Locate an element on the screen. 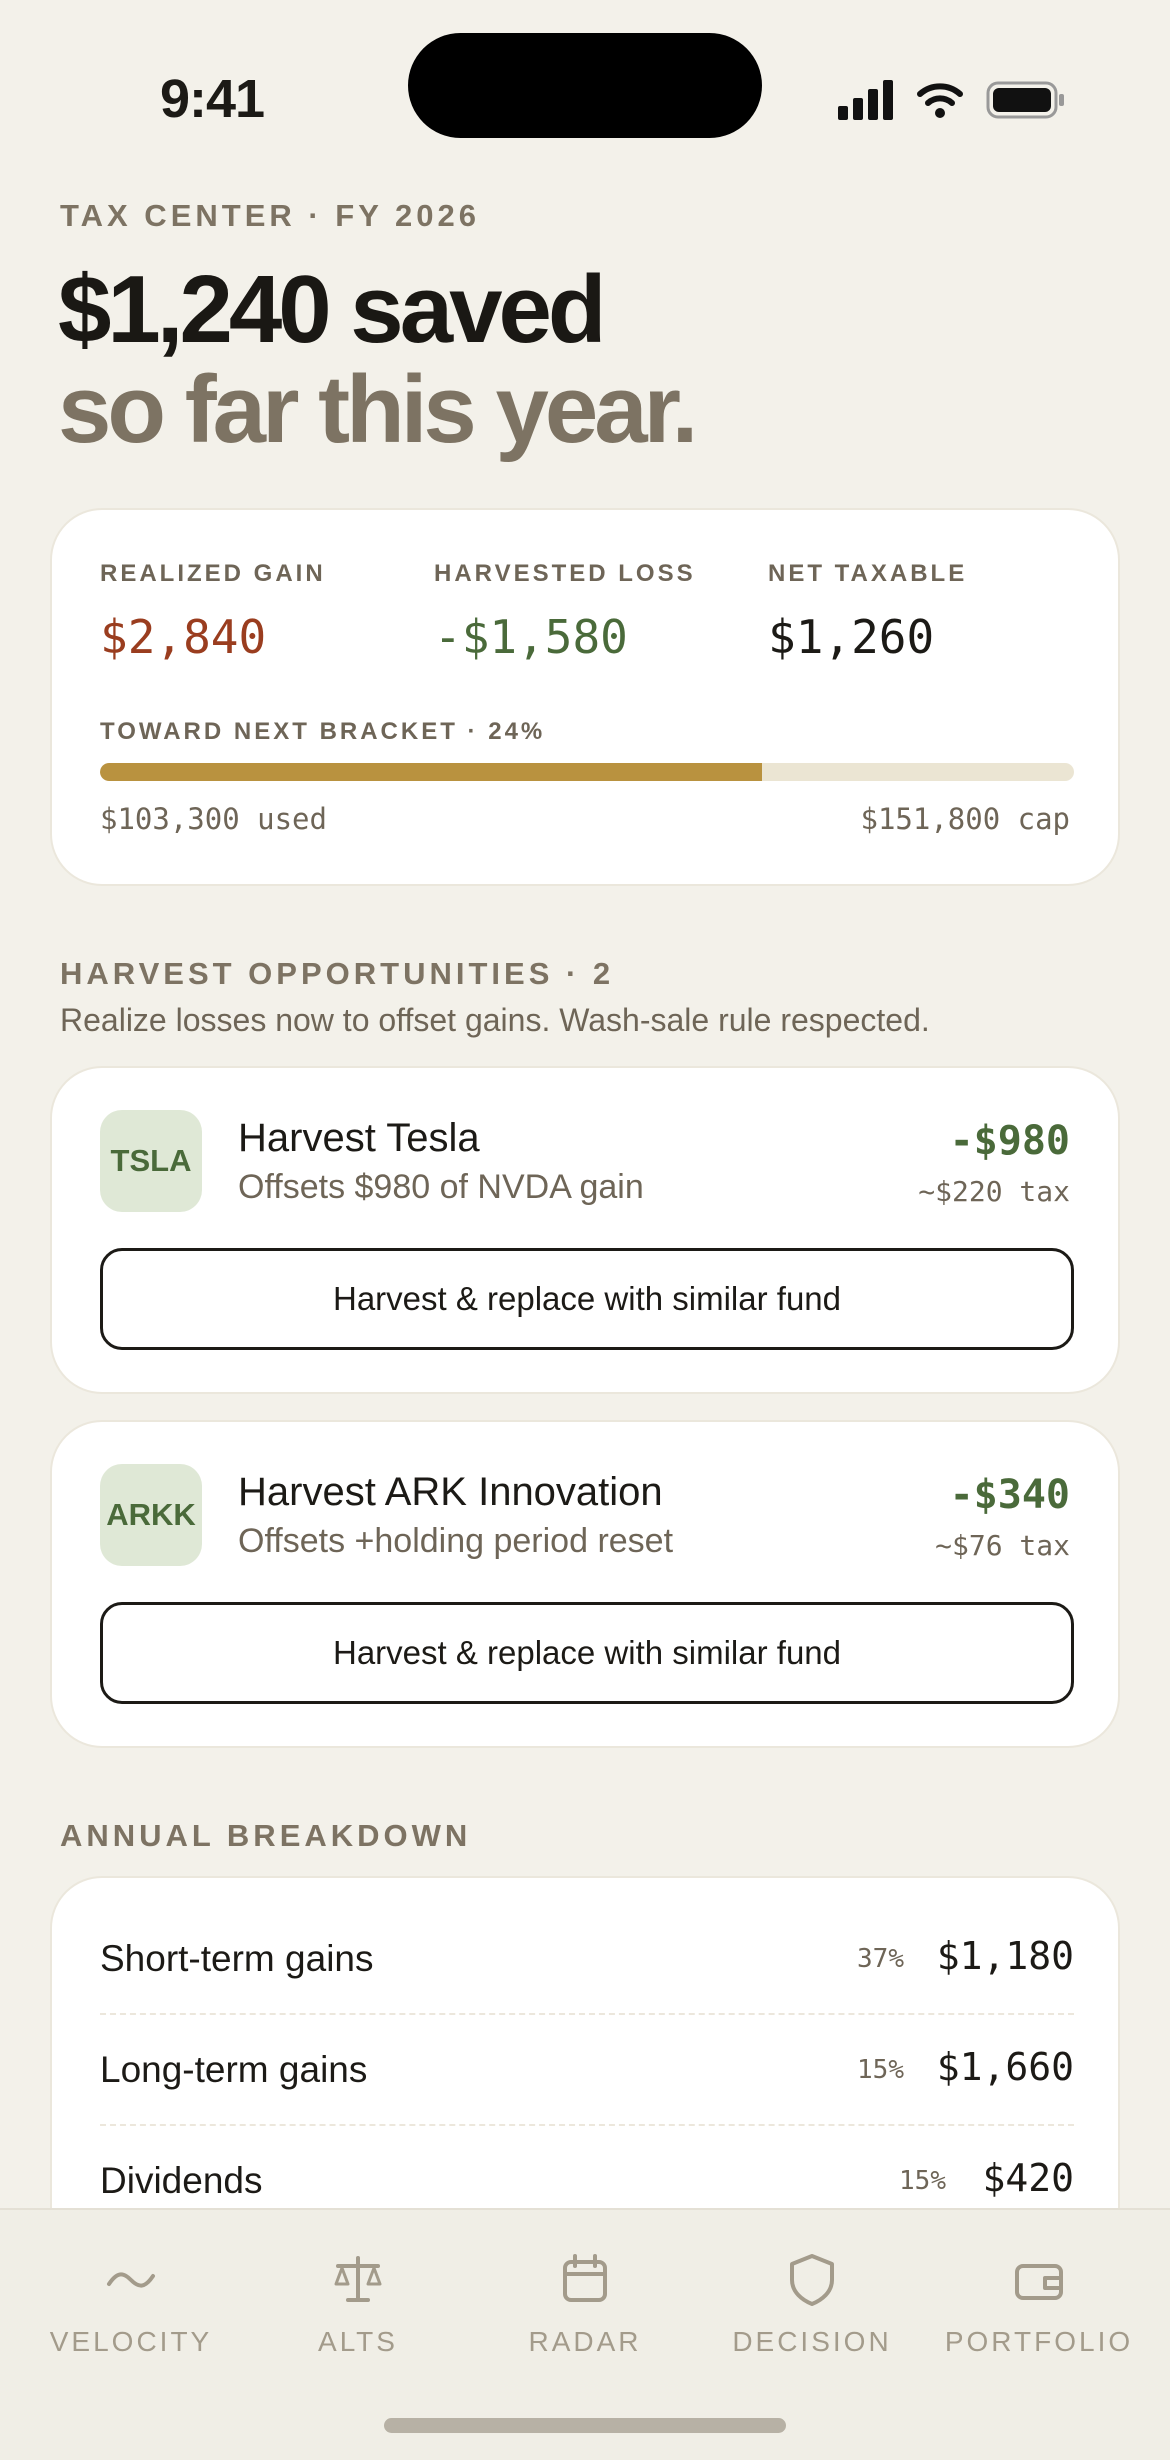  tab-label: VELOCITY is located at coordinates (131, 2341).